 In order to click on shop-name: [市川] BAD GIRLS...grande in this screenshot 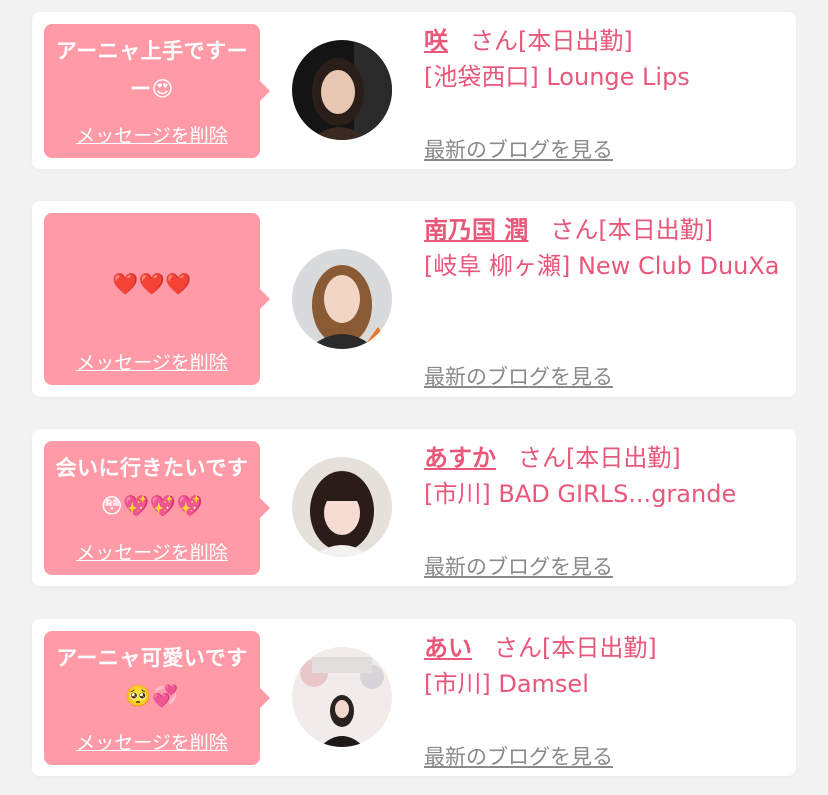, I will do `click(580, 494)`.